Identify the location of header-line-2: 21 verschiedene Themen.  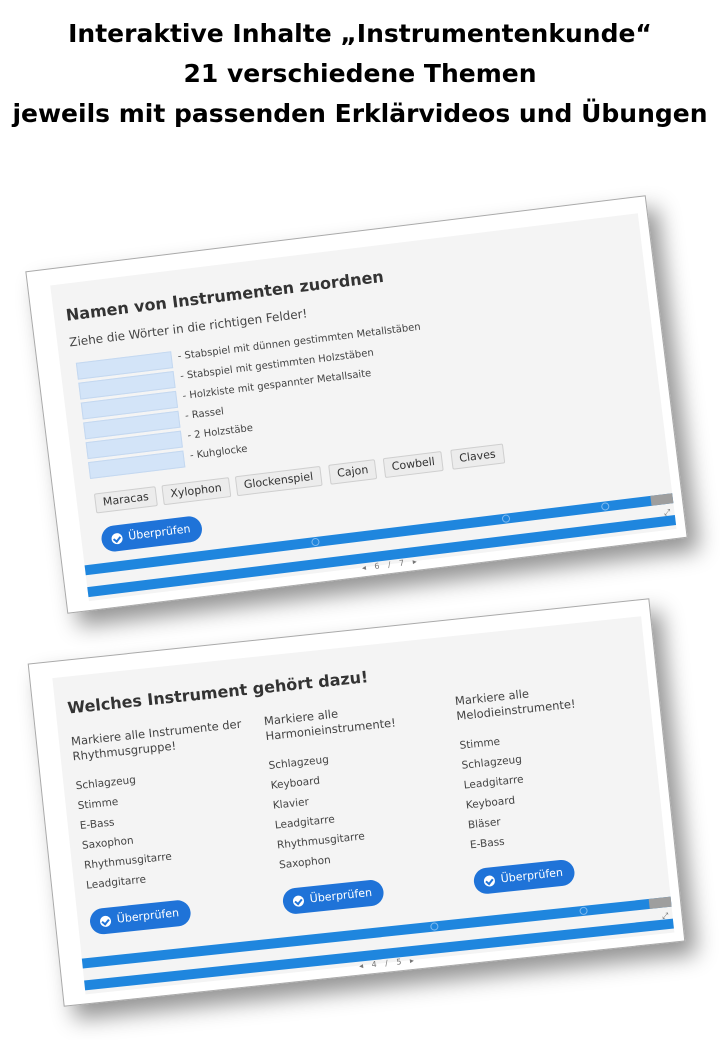
(360, 73).